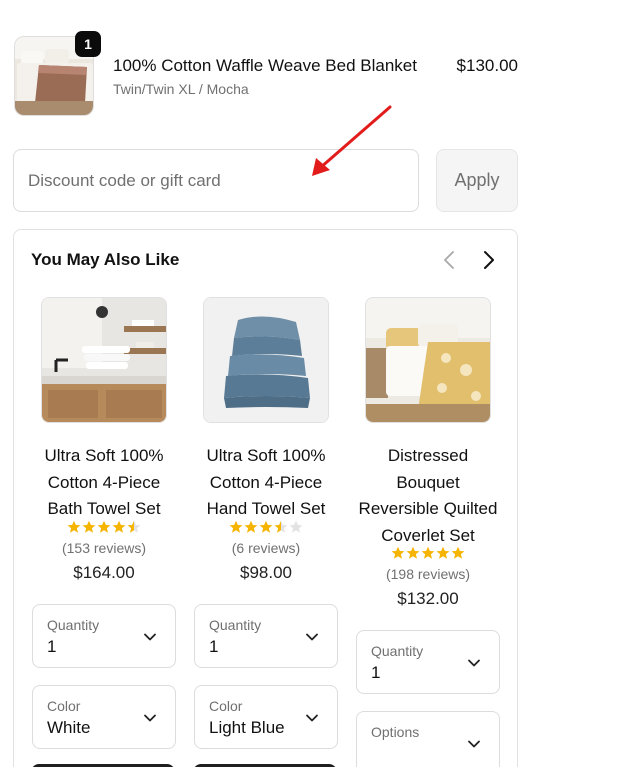 The height and width of the screenshot is (767, 618). I want to click on color-select: Color Light Blue, so click(266, 716).